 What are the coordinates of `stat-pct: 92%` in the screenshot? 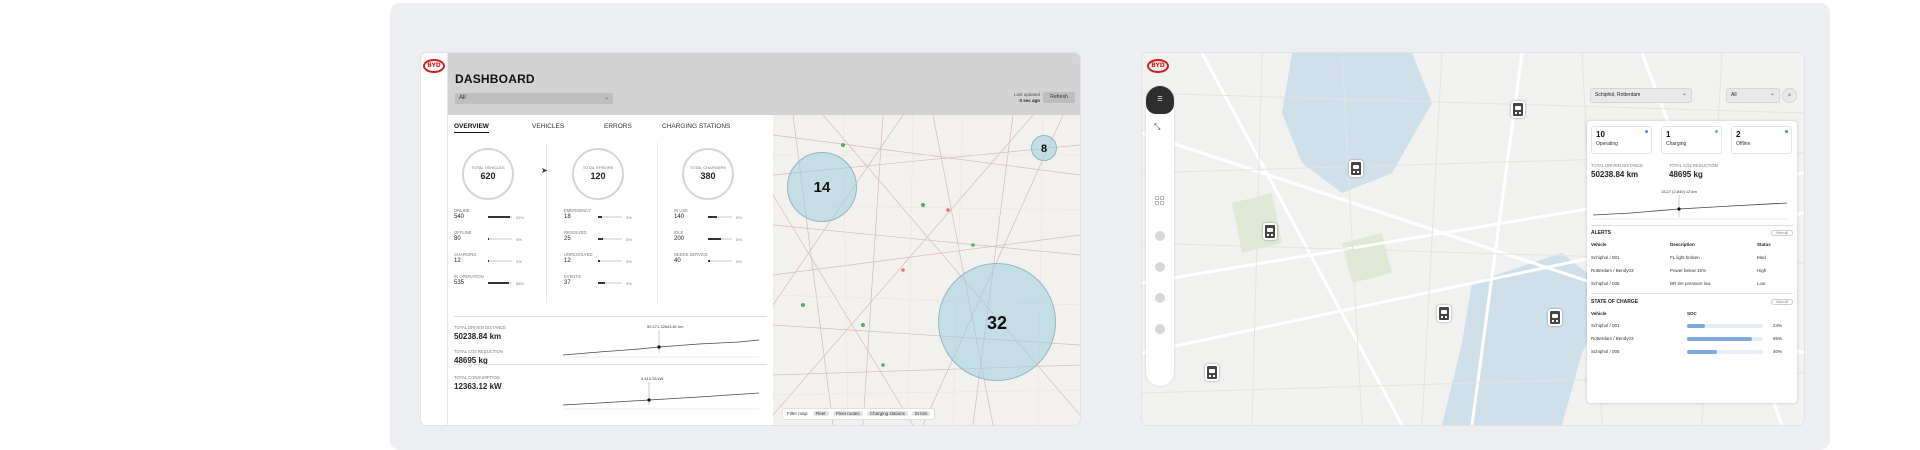 It's located at (520, 217).